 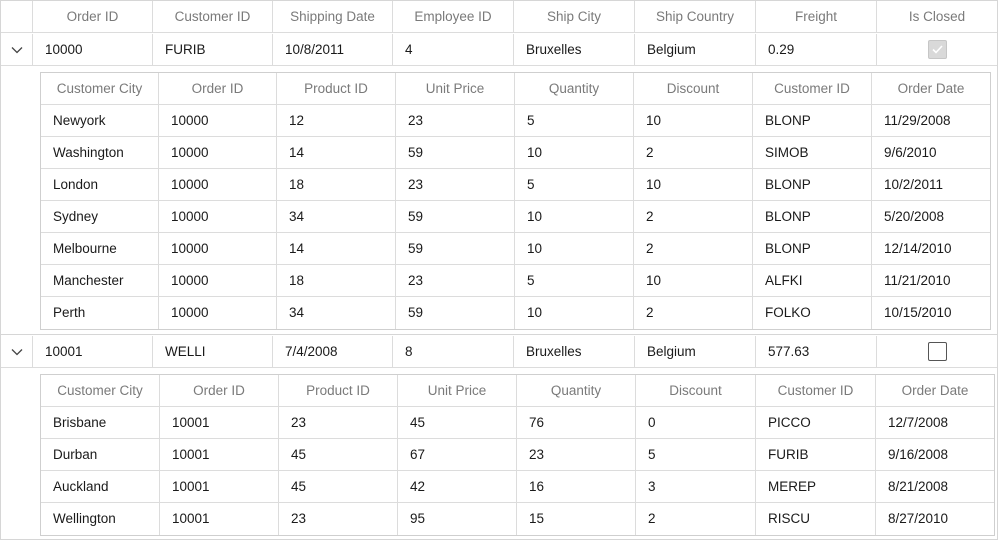 I want to click on detail-header-discount: Discount, so click(x=696, y=391).